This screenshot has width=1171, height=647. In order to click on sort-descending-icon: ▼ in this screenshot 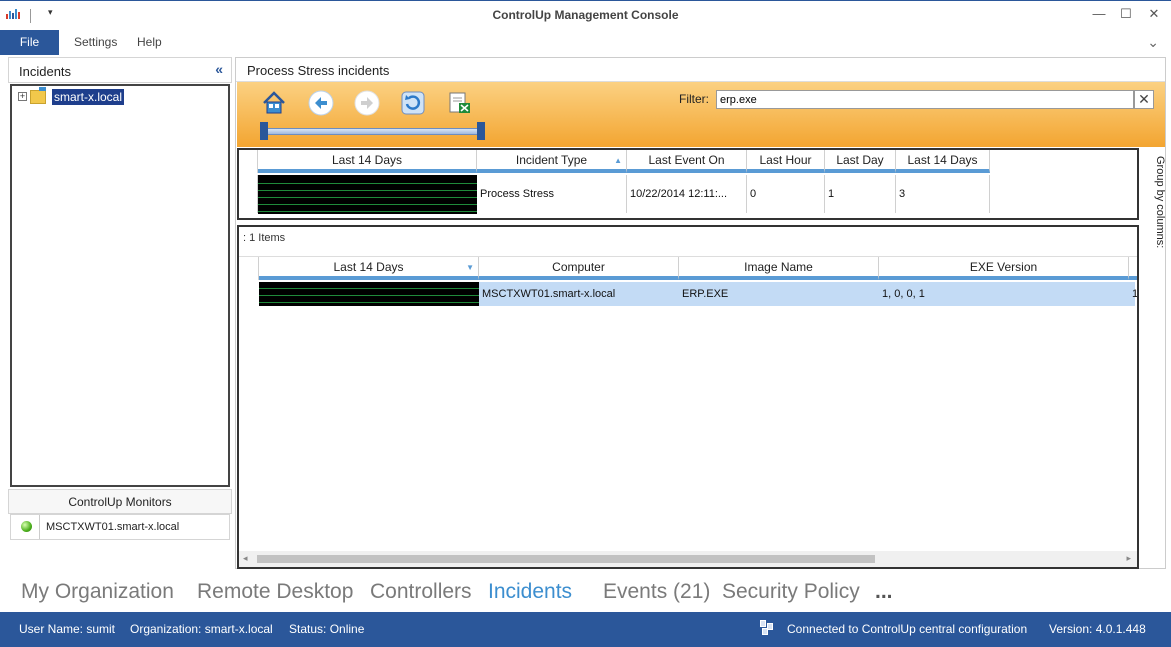, I will do `click(470, 267)`.